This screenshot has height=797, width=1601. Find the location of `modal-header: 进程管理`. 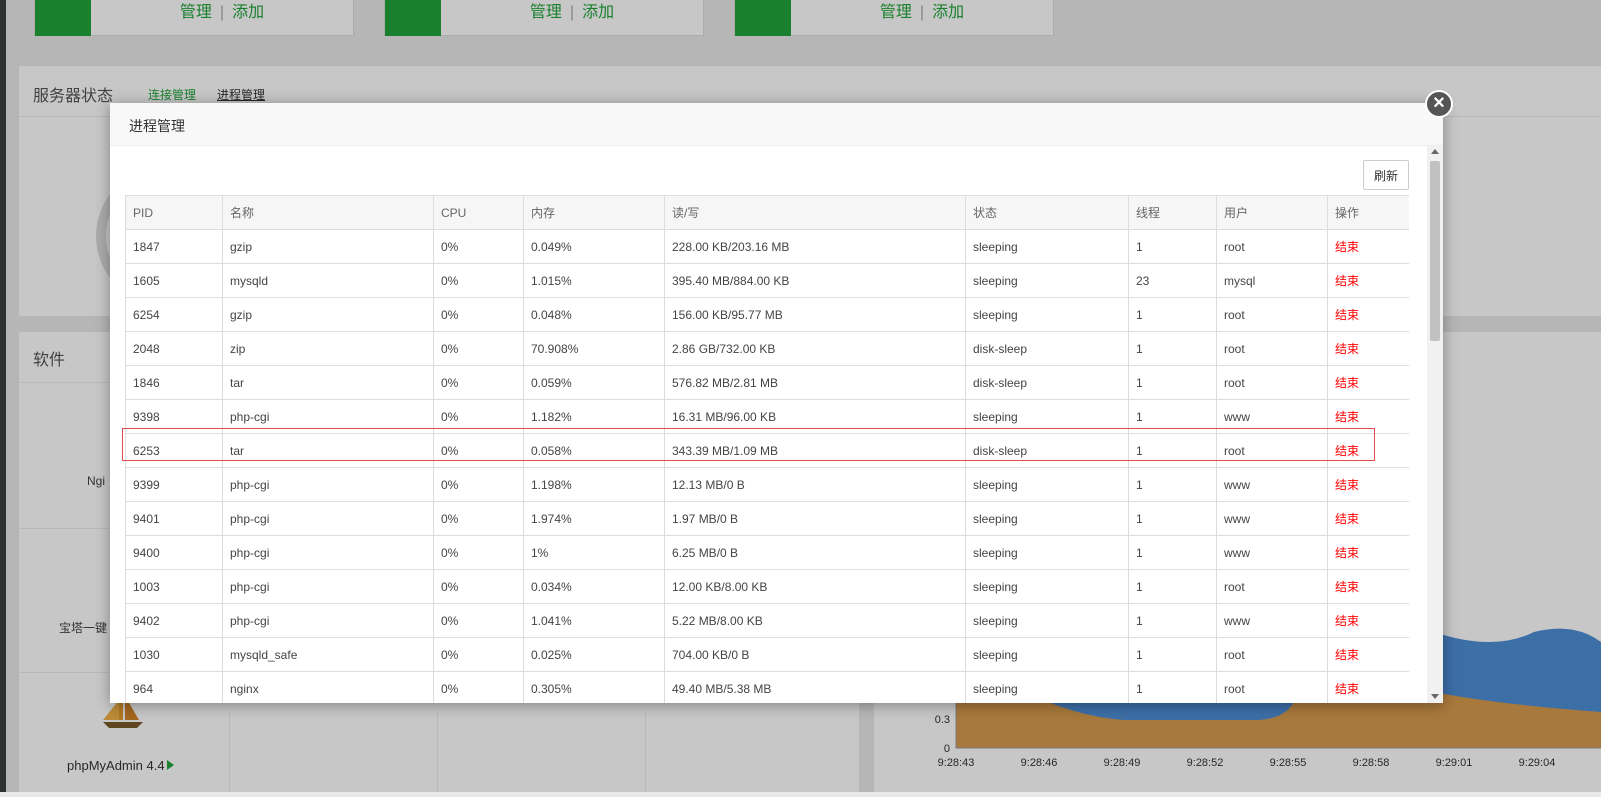

modal-header: 进程管理 is located at coordinates (776, 124).